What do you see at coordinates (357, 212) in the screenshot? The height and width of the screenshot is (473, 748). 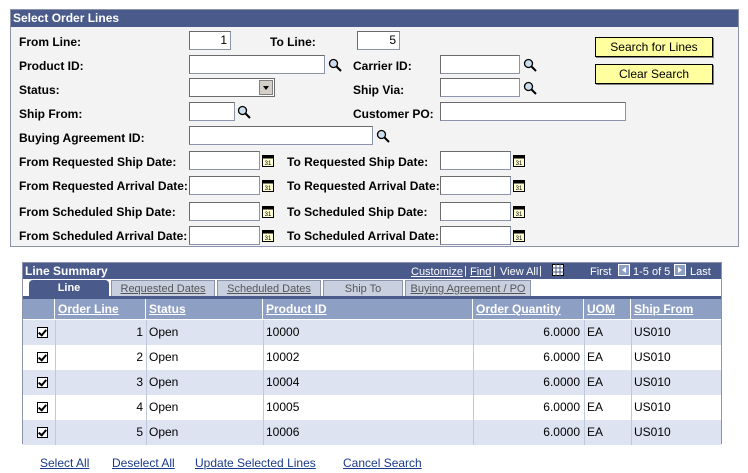 I see `to-scheduled-ship-label: To Scheduled Ship Date:` at bounding box center [357, 212].